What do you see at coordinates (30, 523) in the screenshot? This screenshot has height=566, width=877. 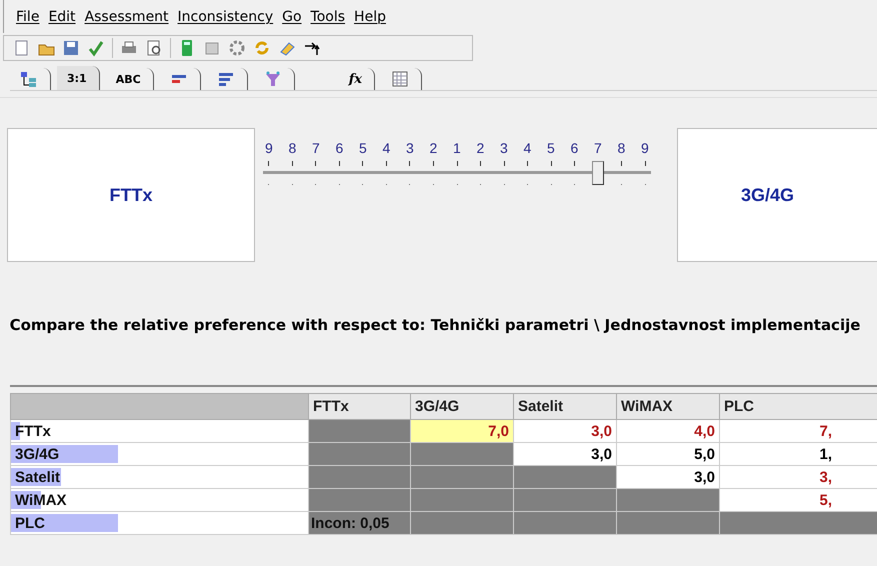 I see `row-label: PLC` at bounding box center [30, 523].